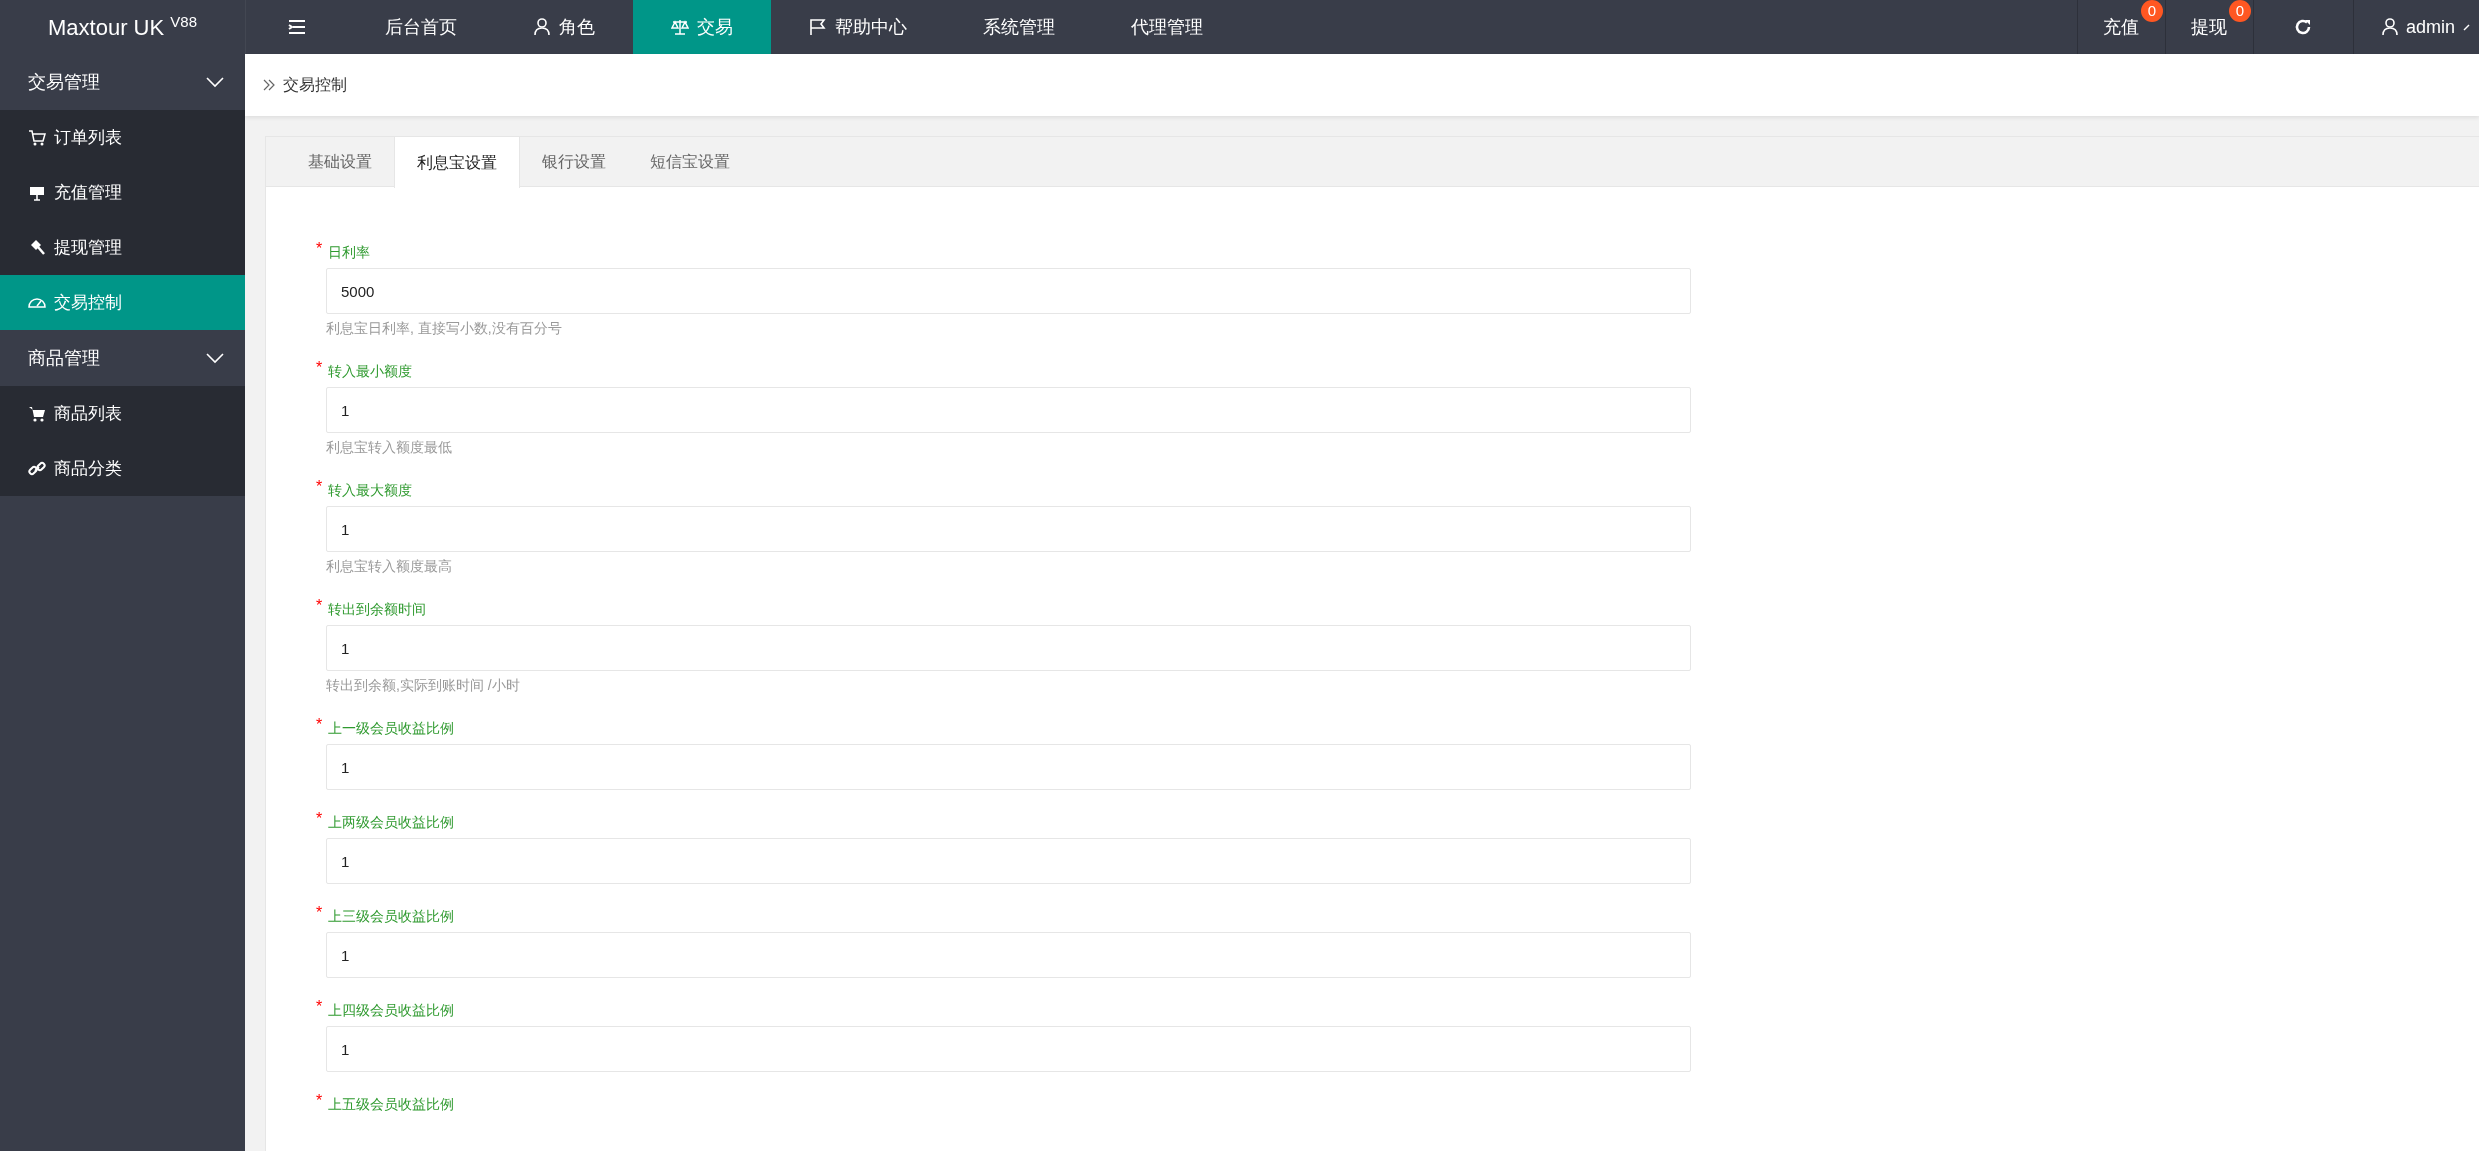 The height and width of the screenshot is (1151, 2479). I want to click on field-hint: 利息宝日利率, 直接写小数,没有百分号, so click(444, 328).